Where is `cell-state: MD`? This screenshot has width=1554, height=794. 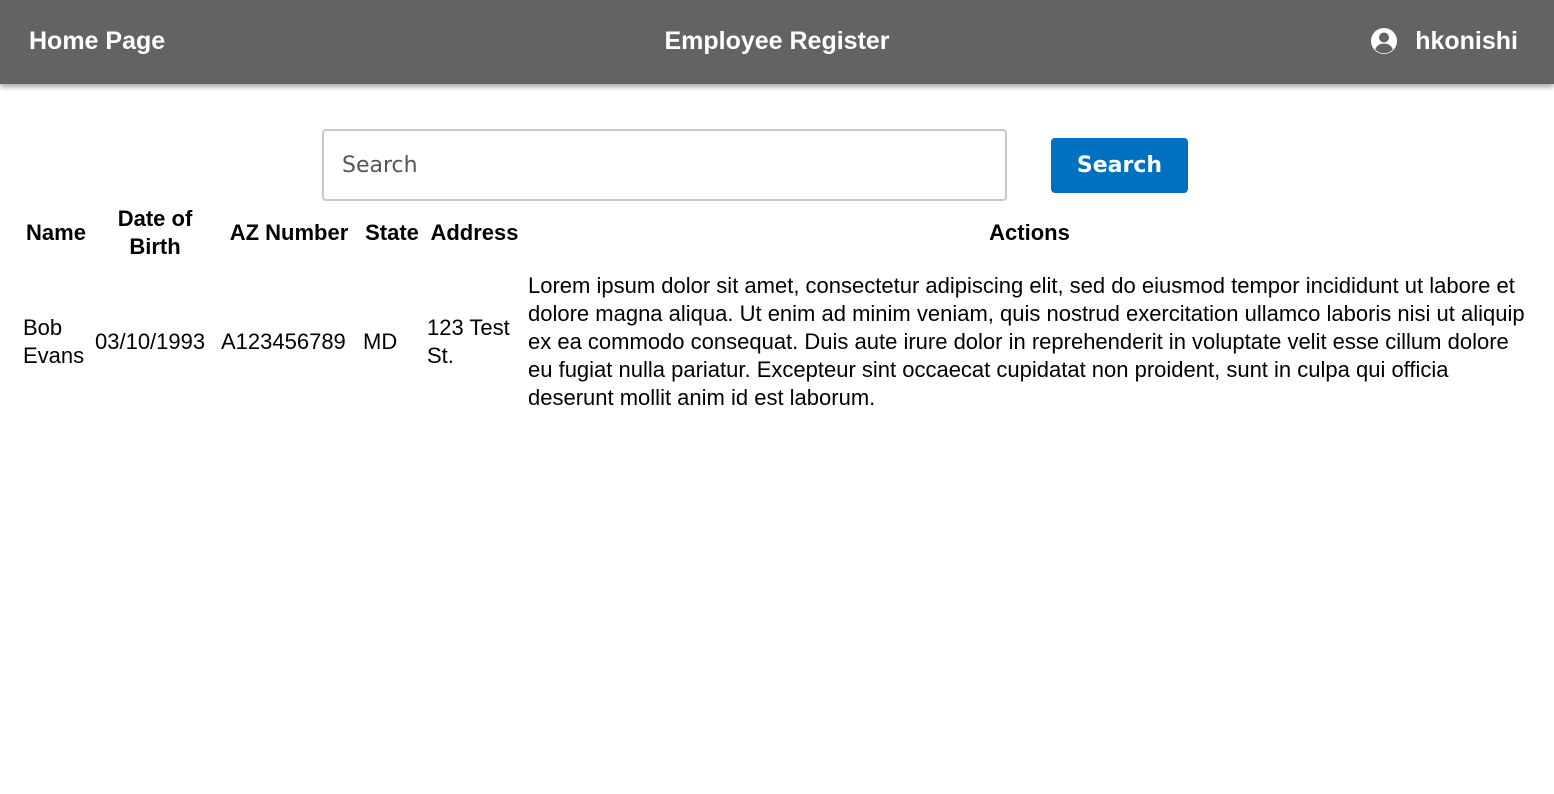
cell-state: MD is located at coordinates (380, 341).